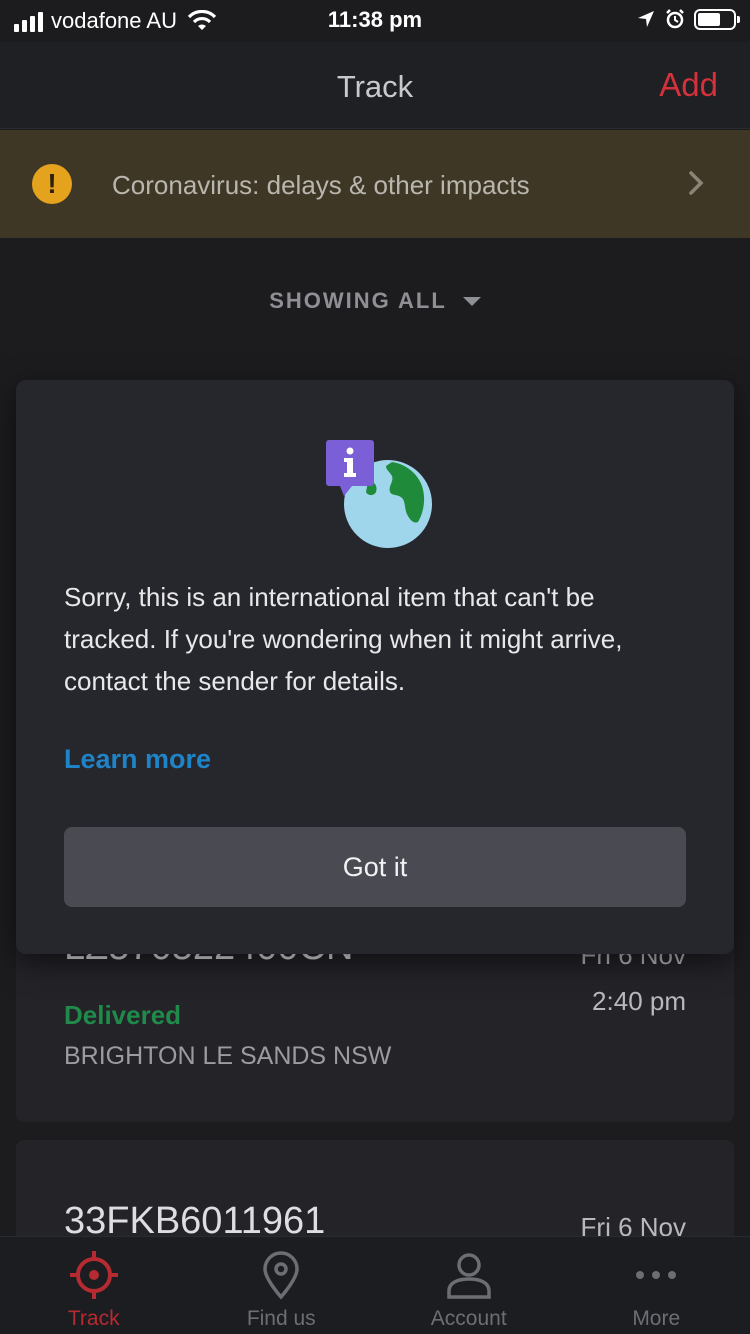 The width and height of the screenshot is (750, 1334). I want to click on add-button: Add, so click(688, 85).